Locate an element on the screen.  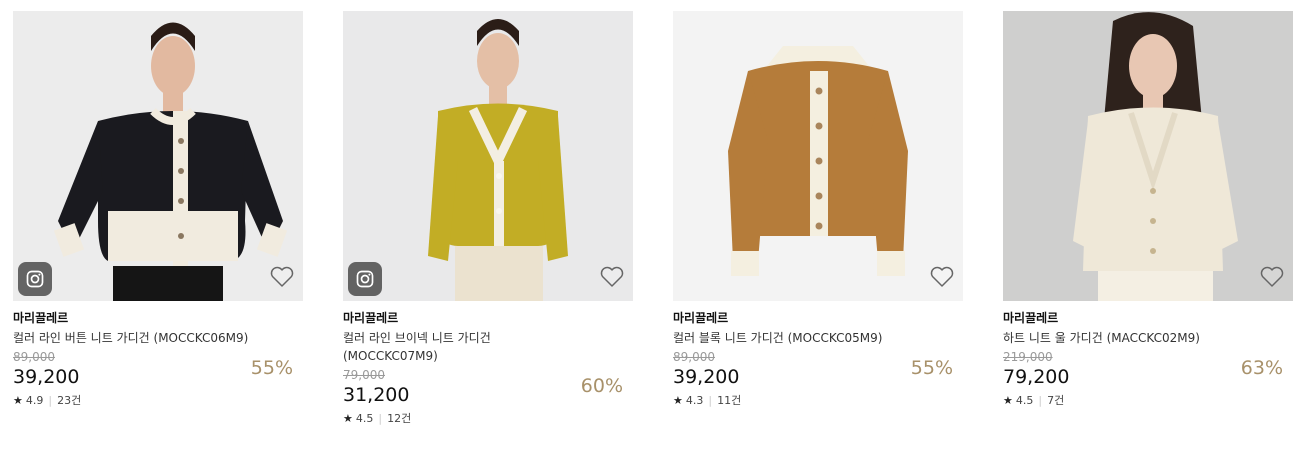
rating-value: 4.3 is located at coordinates (694, 400).